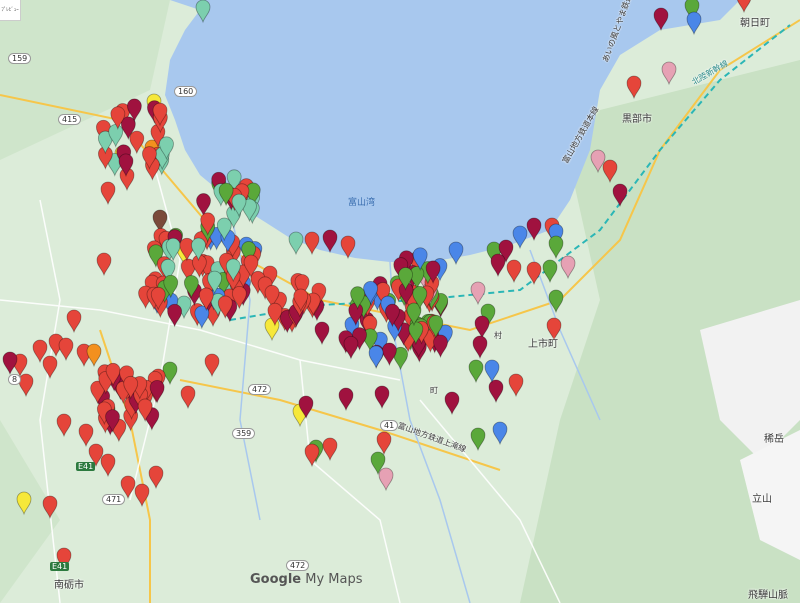 The image size is (800, 603). What do you see at coordinates (70, 119) in the screenshot?
I see `route-shield: 415` at bounding box center [70, 119].